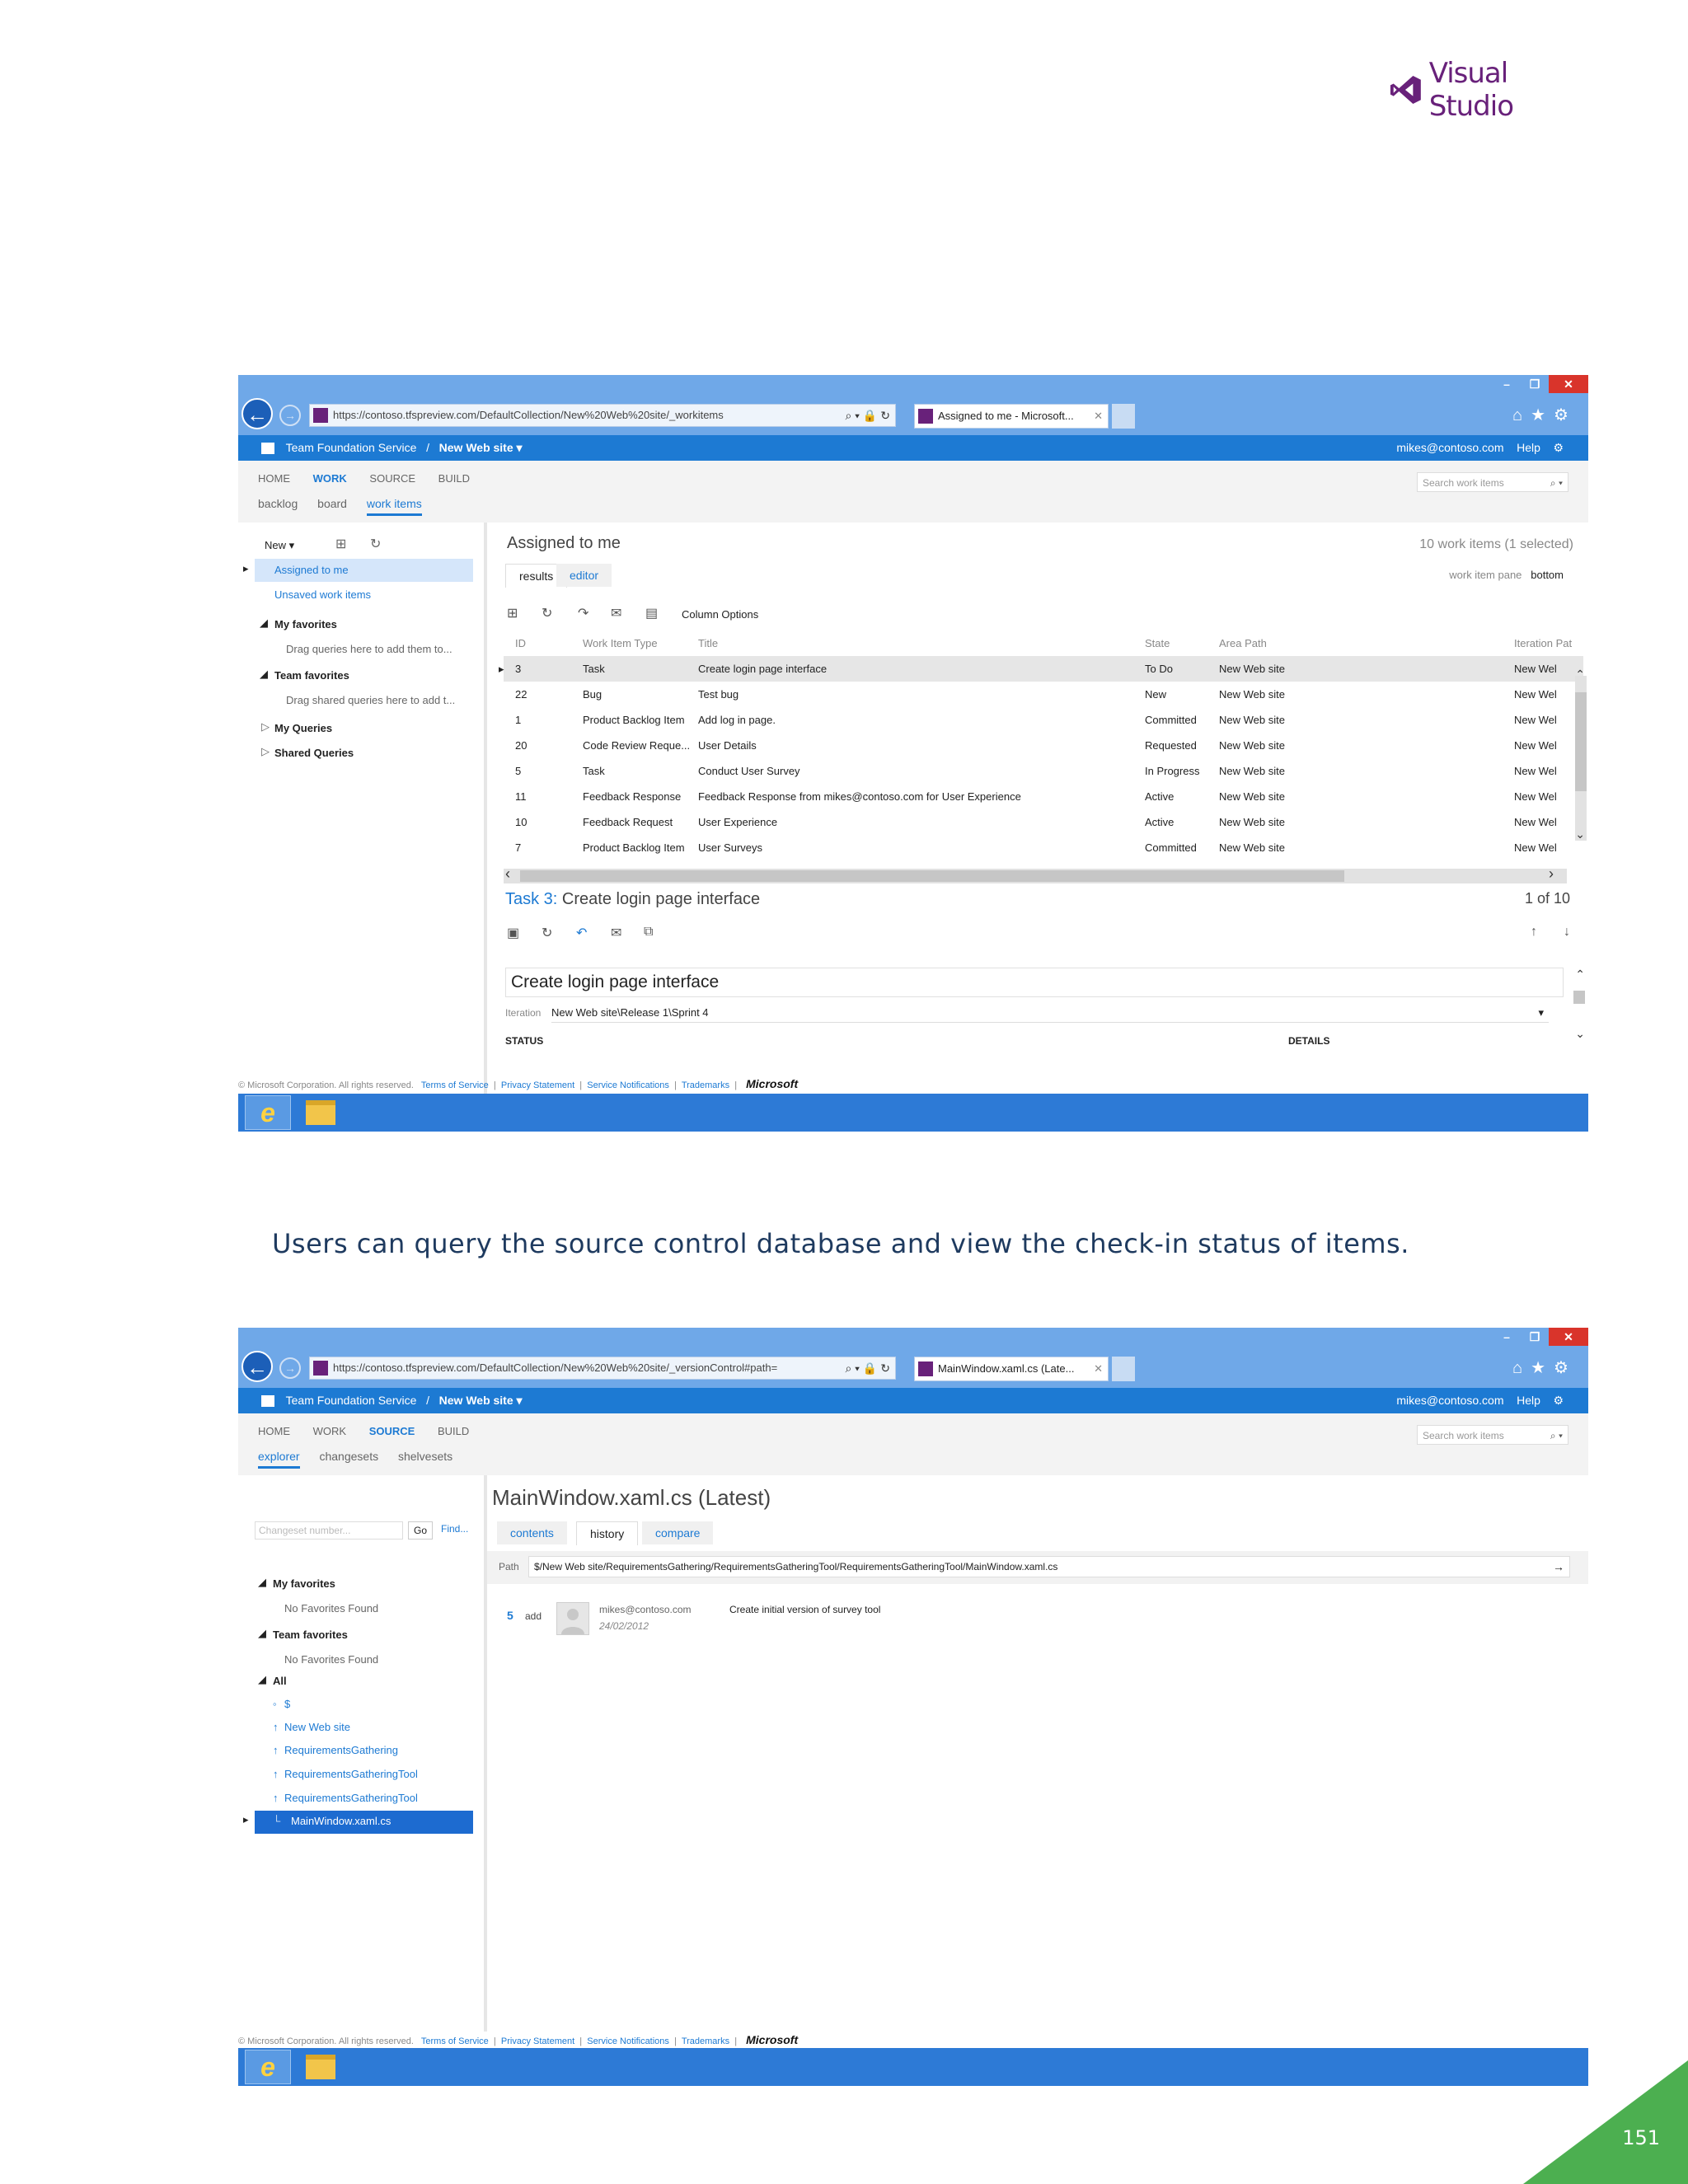  Describe the element at coordinates (341, 1821) in the screenshot. I see `tree-item-mainwindow: MainWindow.xaml.cs` at that location.